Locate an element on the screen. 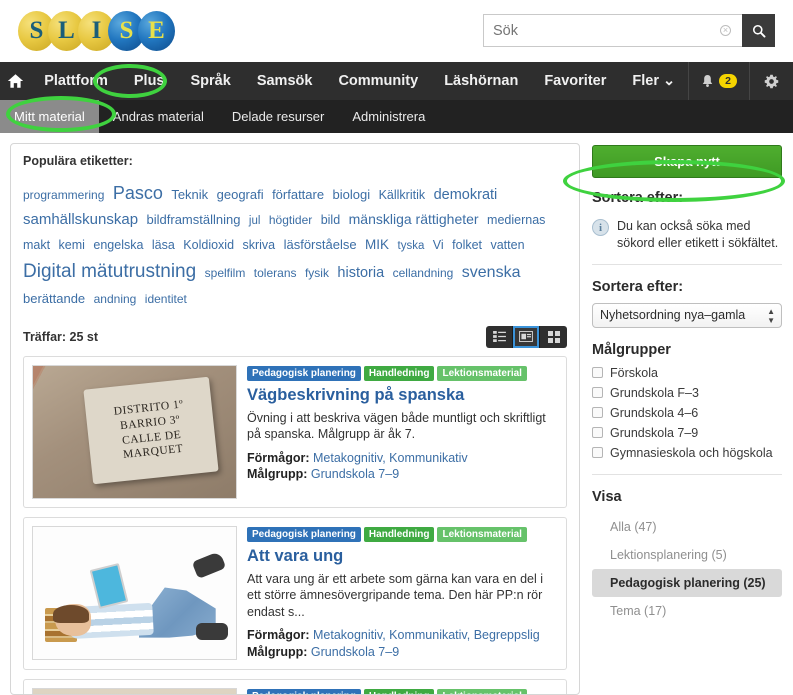 The height and width of the screenshot is (695, 793). tag-link: tyska is located at coordinates (411, 246).